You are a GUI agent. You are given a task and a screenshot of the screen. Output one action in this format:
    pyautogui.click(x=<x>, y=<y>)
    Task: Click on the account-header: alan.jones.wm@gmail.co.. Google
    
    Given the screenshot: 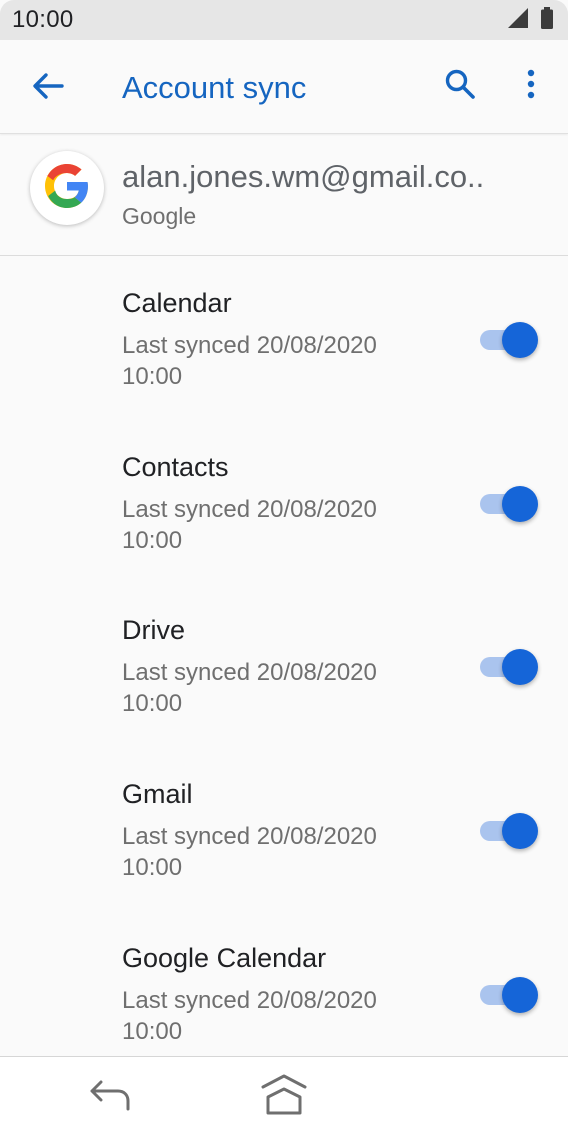 What is the action you would take?
    pyautogui.click(x=284, y=195)
    